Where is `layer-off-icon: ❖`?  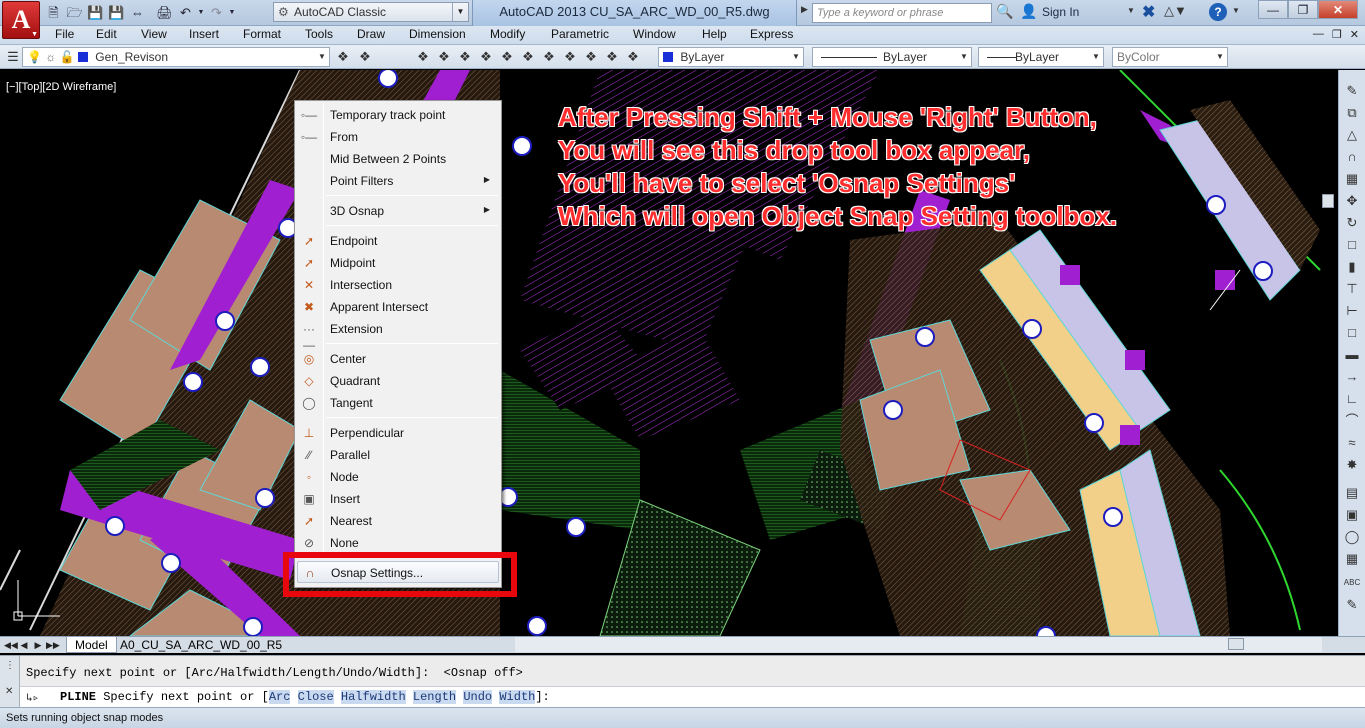 layer-off-icon: ❖ is located at coordinates (486, 57).